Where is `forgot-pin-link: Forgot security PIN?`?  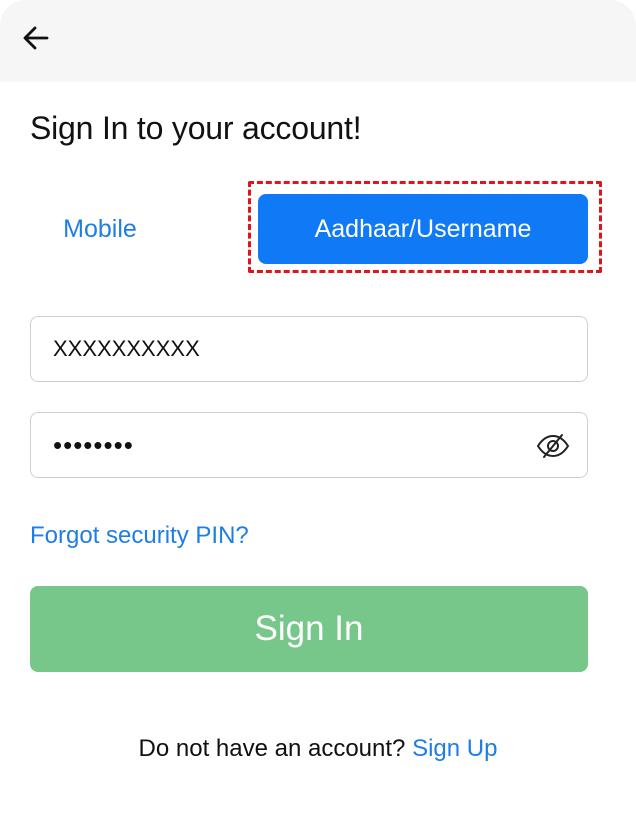
forgot-pin-link: Forgot security PIN? is located at coordinates (139, 536).